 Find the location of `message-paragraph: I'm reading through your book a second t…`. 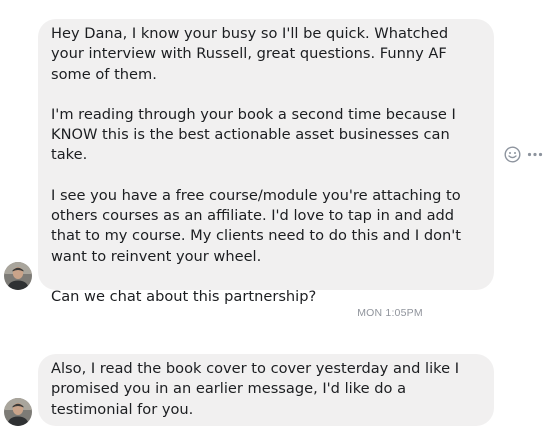

message-paragraph: I'm reading through your book a second t… is located at coordinates (253, 134).